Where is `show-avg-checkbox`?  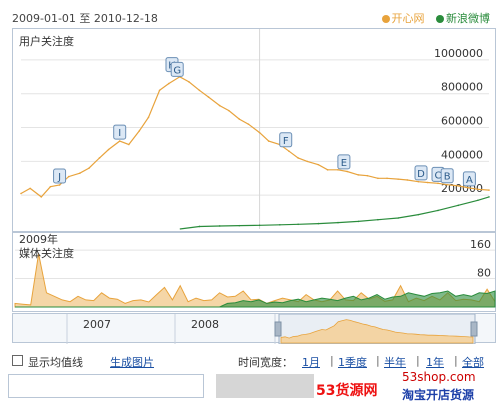
show-avg-checkbox is located at coordinates (17, 360).